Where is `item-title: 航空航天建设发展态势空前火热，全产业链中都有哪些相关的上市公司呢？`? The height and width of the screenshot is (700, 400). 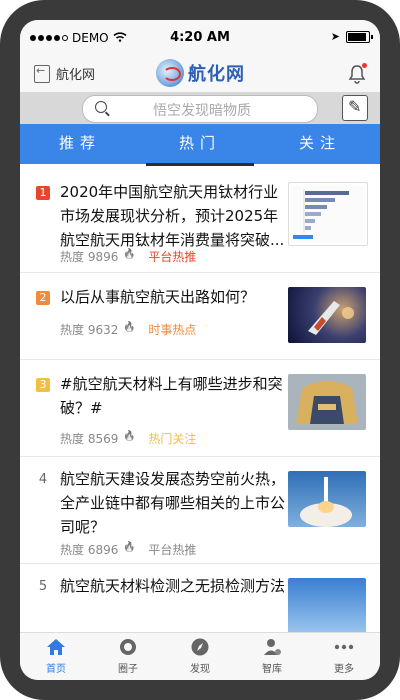 item-title: 航空航天建设发展态势空前火热，全产业链中都有哪些相关的上市公司呢？ is located at coordinates (173, 503).